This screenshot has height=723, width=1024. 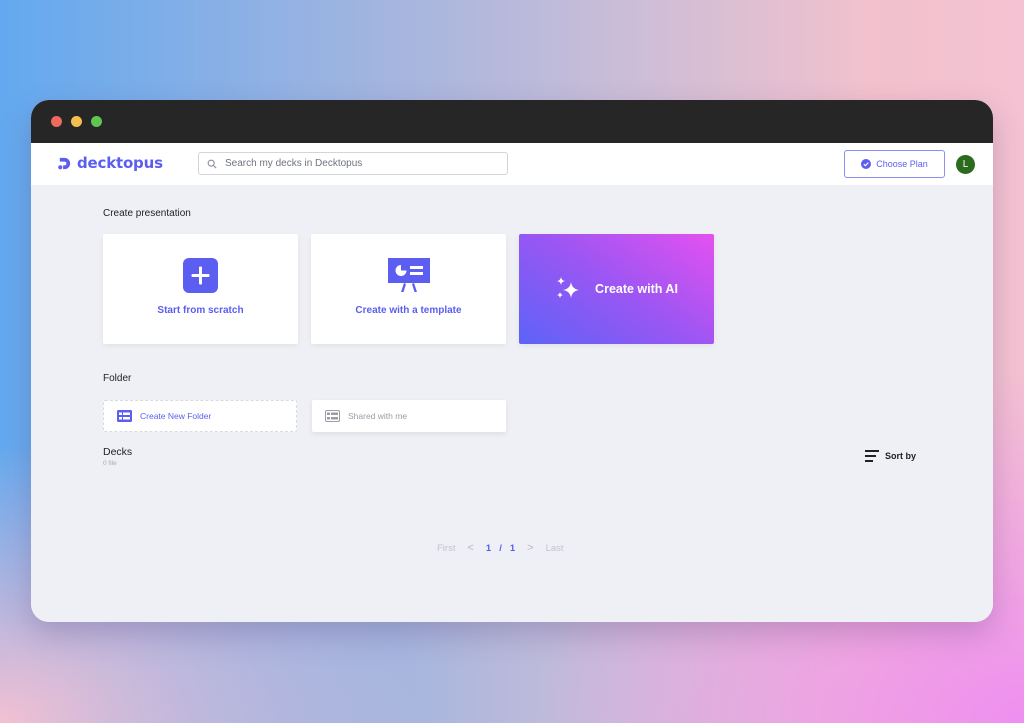 I want to click on app-header: decktopus Choose Plan L, so click(x=512, y=164).